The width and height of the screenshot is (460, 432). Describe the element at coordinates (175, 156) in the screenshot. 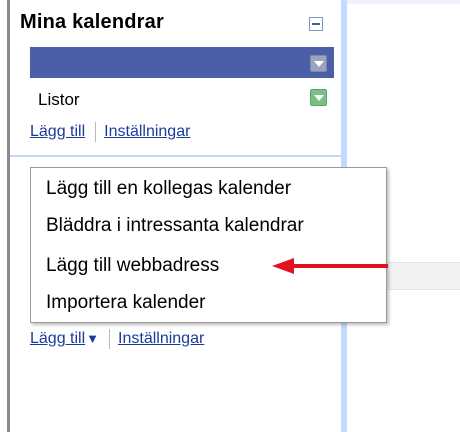

I see `section-divider` at that location.